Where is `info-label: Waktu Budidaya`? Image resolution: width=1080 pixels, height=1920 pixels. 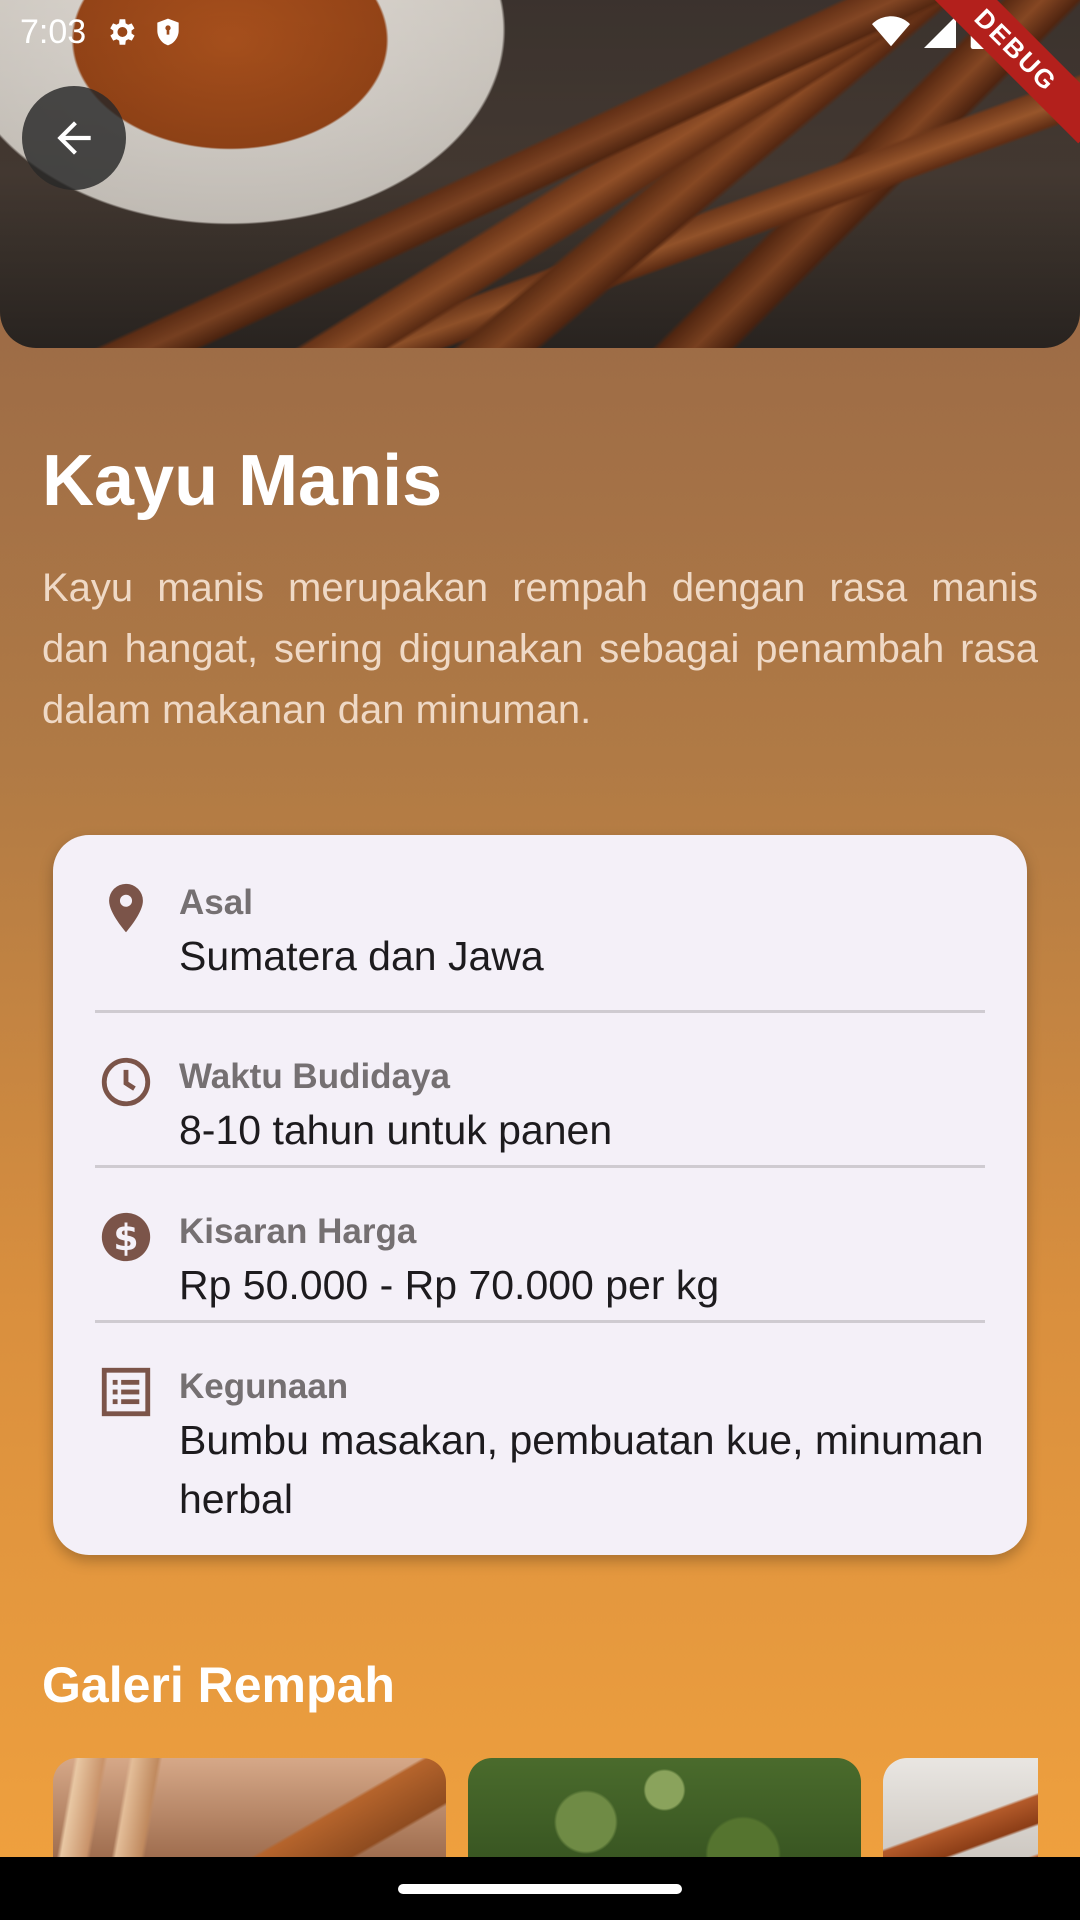 info-label: Waktu Budidaya is located at coordinates (314, 1076).